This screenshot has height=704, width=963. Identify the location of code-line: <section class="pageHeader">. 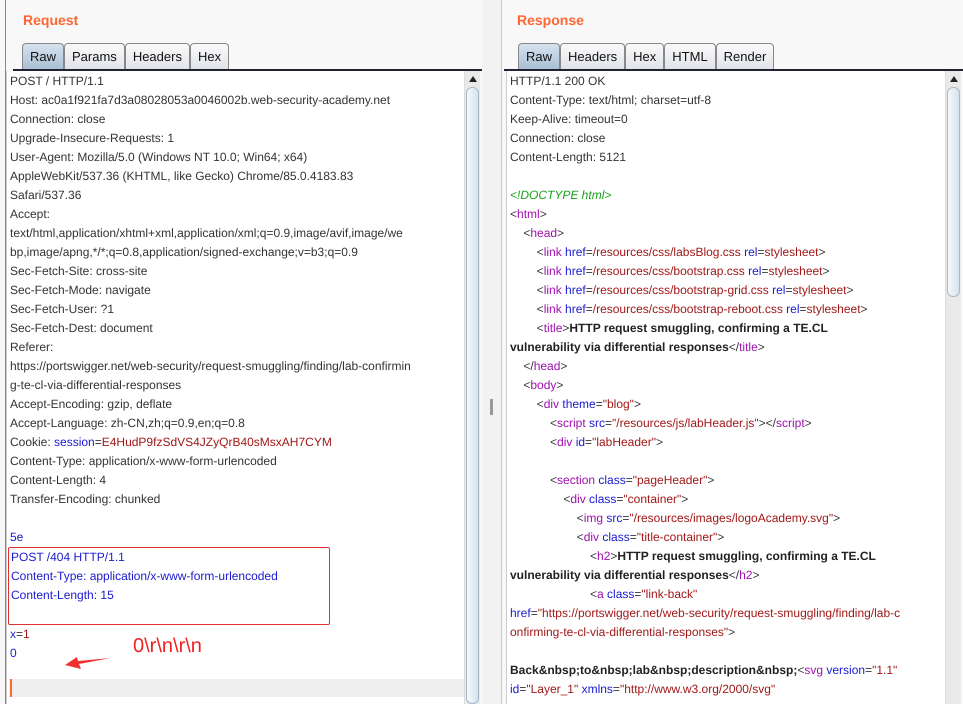
(631, 480).